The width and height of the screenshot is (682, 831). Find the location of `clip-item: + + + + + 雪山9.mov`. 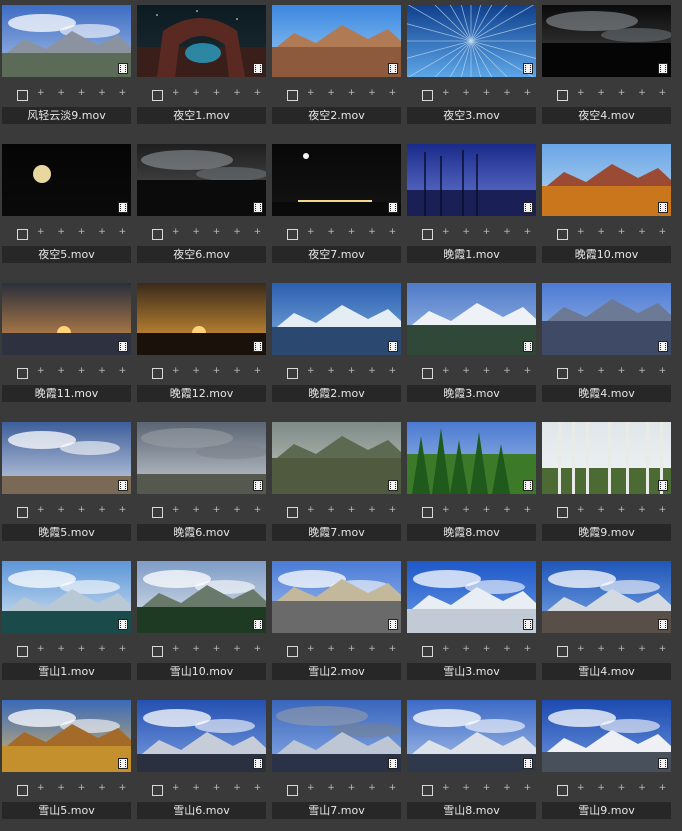

clip-item: + + + + + 雪山9.mov is located at coordinates (607, 763).